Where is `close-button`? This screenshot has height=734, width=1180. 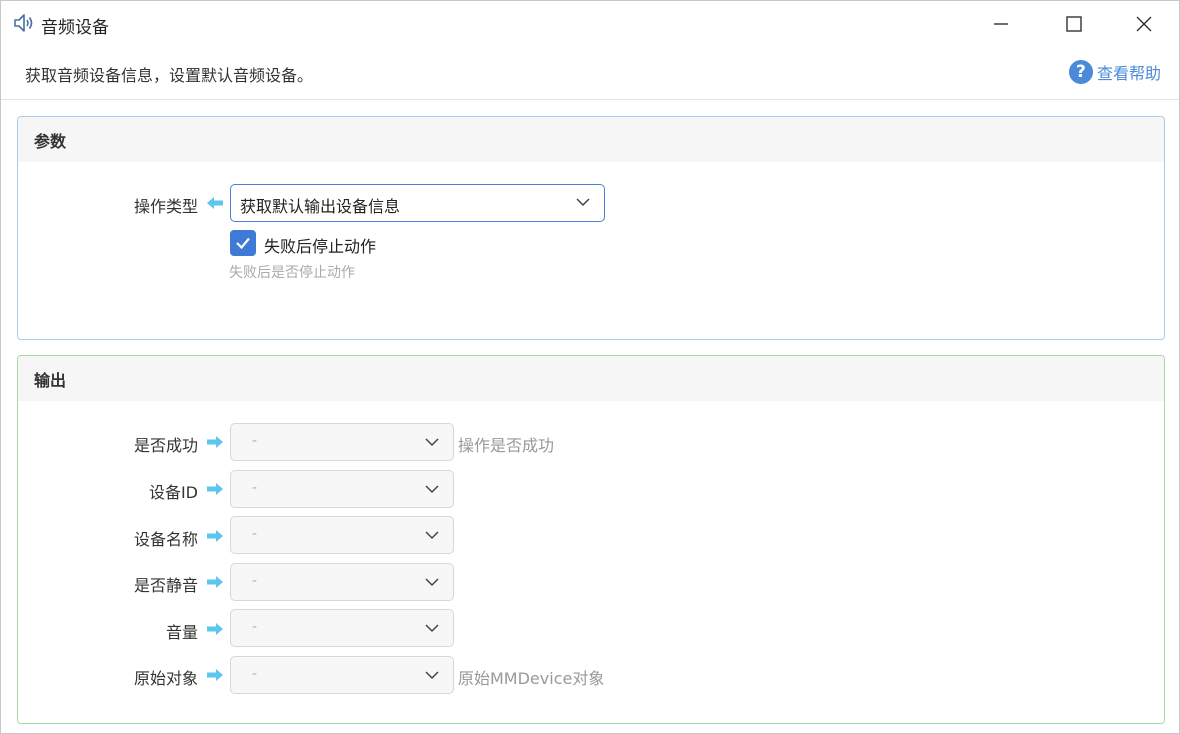
close-button is located at coordinates (1144, 24).